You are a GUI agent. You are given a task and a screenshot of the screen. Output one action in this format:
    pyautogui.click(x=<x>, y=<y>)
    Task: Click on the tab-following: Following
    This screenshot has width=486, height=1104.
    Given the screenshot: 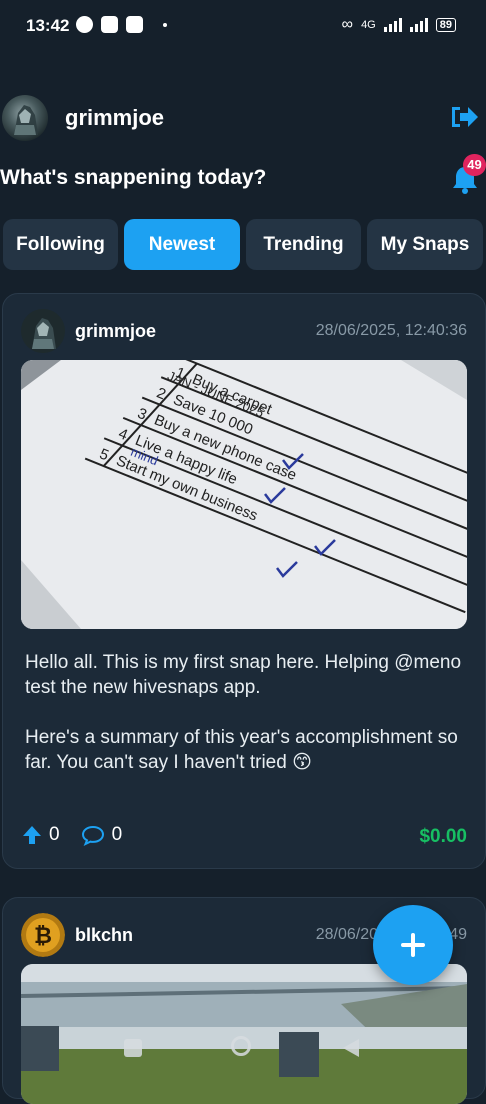 What is the action you would take?
    pyautogui.click(x=60, y=244)
    